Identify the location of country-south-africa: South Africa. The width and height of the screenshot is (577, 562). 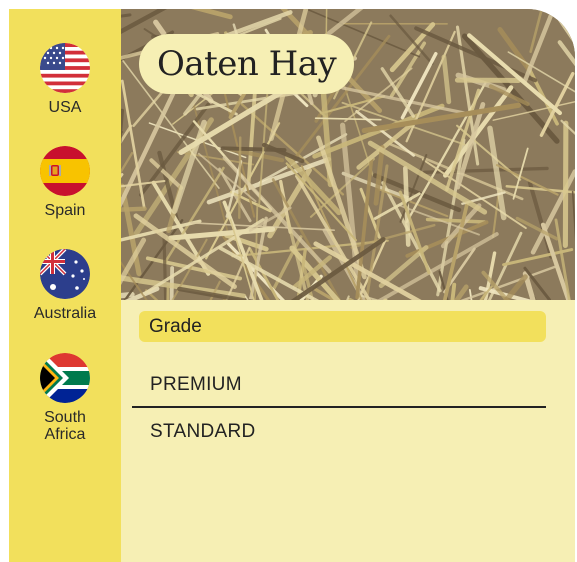
(65, 398).